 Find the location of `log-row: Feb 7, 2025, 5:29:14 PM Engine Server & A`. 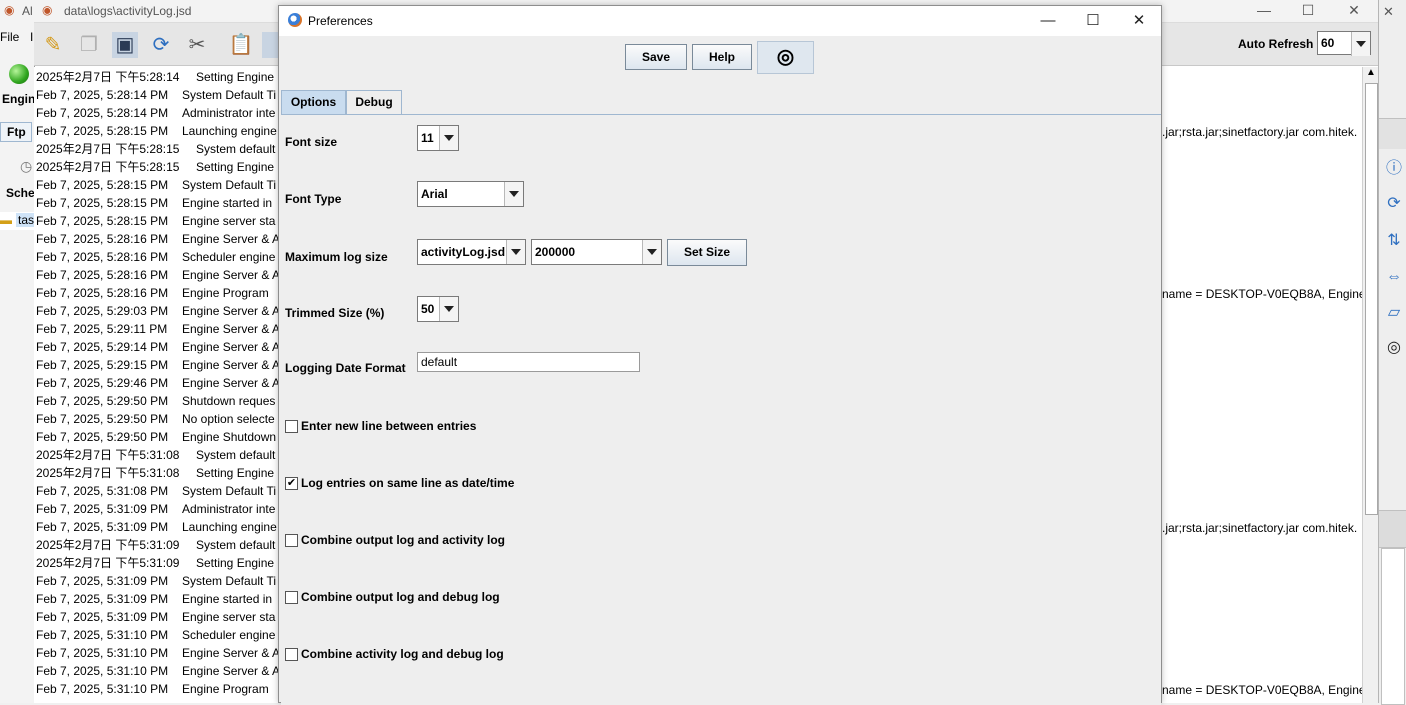

log-row: Feb 7, 2025, 5:29:14 PM Engine Server & A is located at coordinates (157, 347).